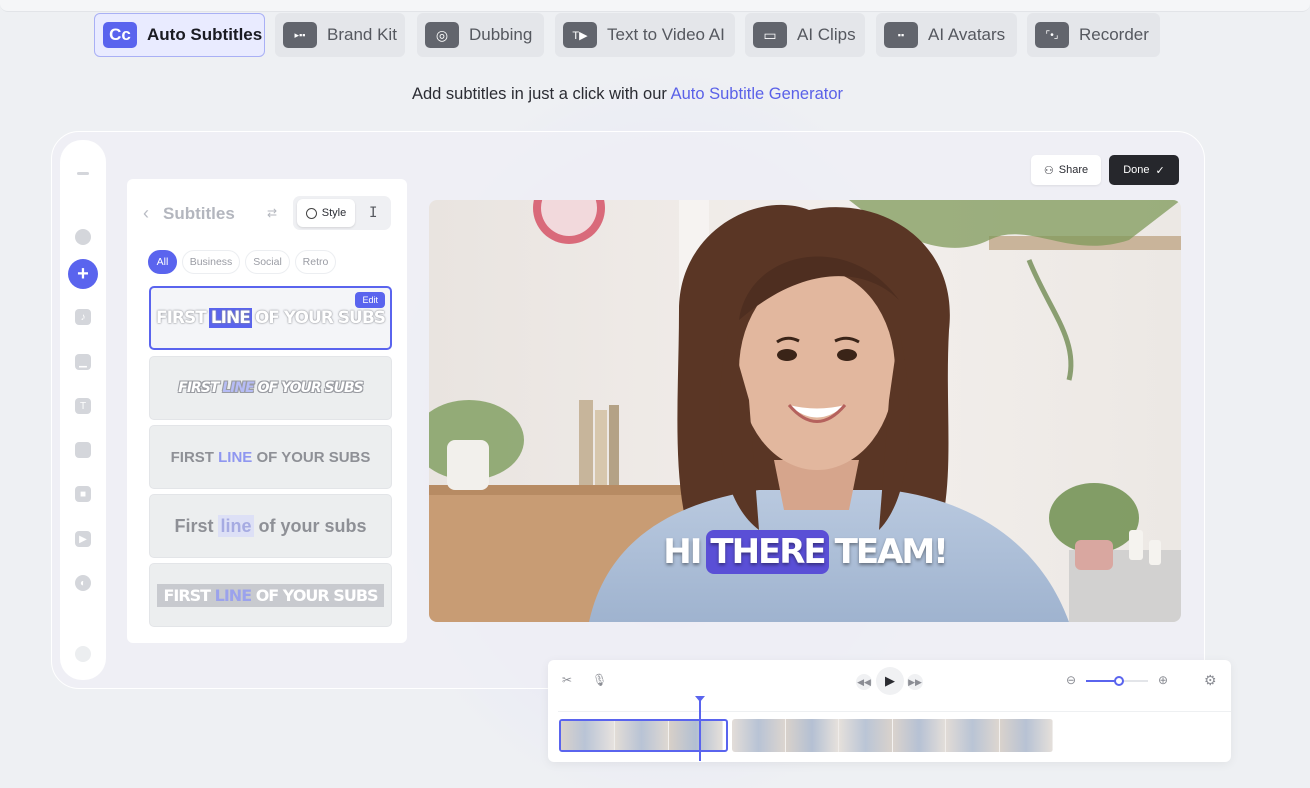 The image size is (1310, 788). Describe the element at coordinates (334, 213) in the screenshot. I see `style-label: Style` at that location.